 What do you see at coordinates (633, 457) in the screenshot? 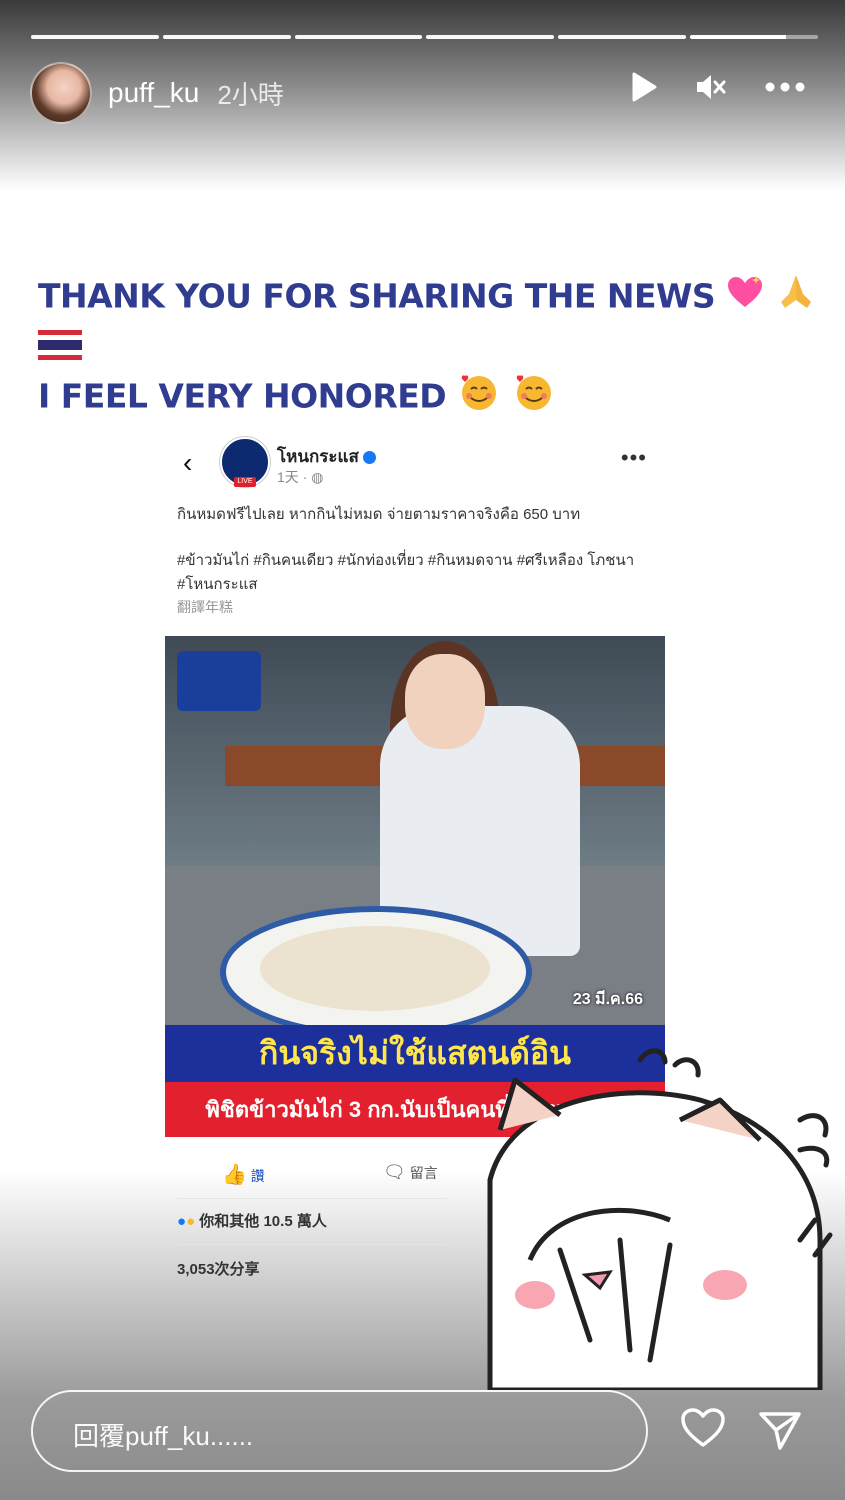
I see `more-icon: •••` at bounding box center [633, 457].